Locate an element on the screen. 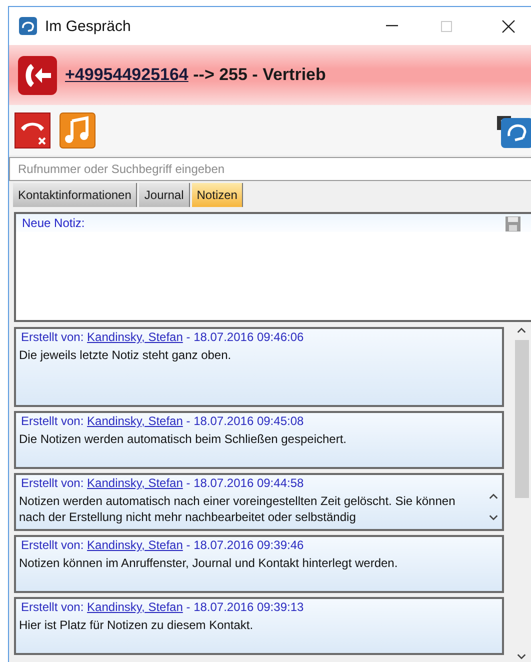 Image resolution: width=531 pixels, height=662 pixels. incoming-call-icon is located at coordinates (37, 75).